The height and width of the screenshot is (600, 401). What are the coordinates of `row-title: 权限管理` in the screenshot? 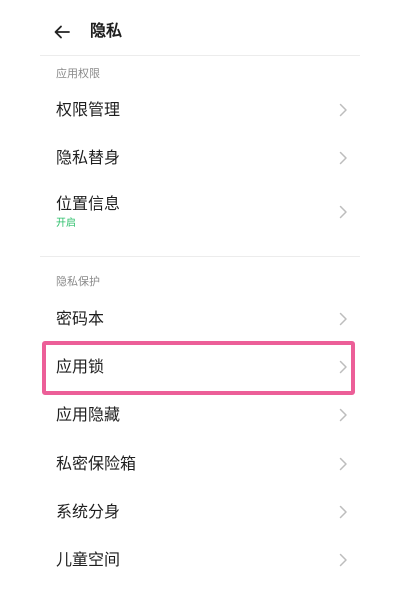 It's located at (88, 109).